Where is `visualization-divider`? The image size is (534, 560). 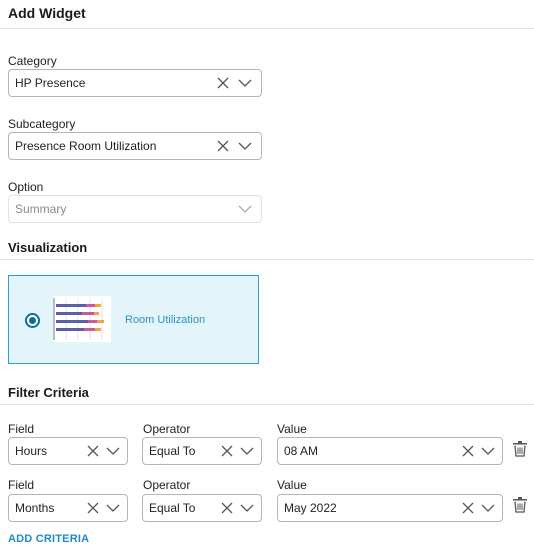 visualization-divider is located at coordinates (267, 259).